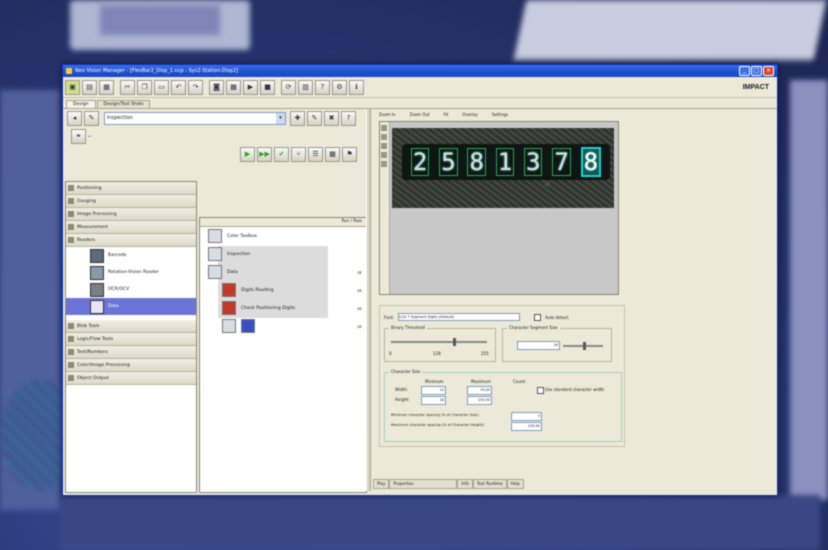  Describe the element at coordinates (250, 87) in the screenshot. I see `play-icon: ▶` at that location.